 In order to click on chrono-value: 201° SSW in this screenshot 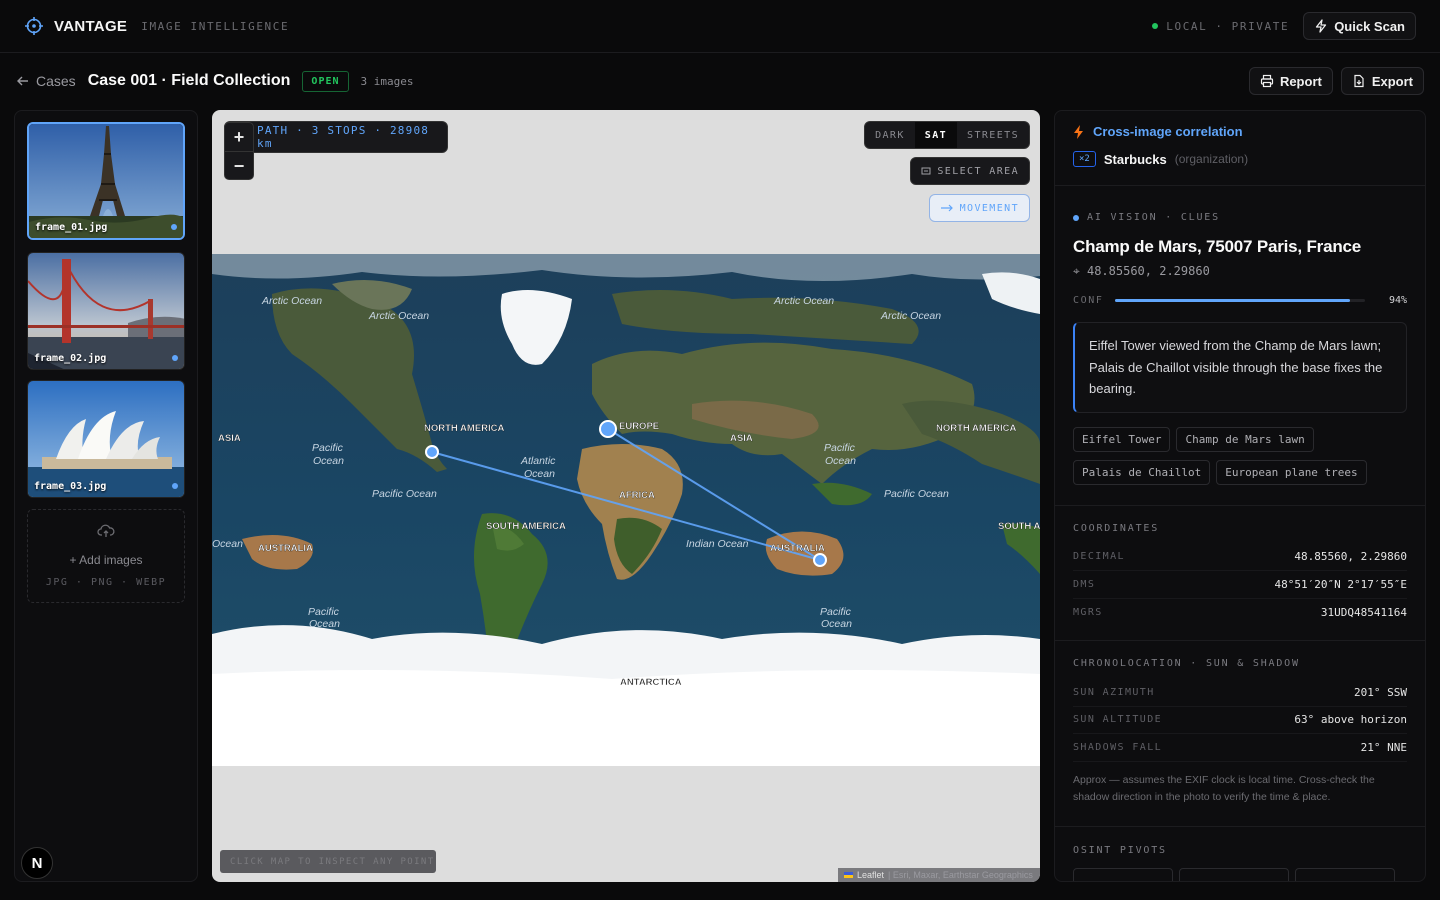, I will do `click(1380, 692)`.